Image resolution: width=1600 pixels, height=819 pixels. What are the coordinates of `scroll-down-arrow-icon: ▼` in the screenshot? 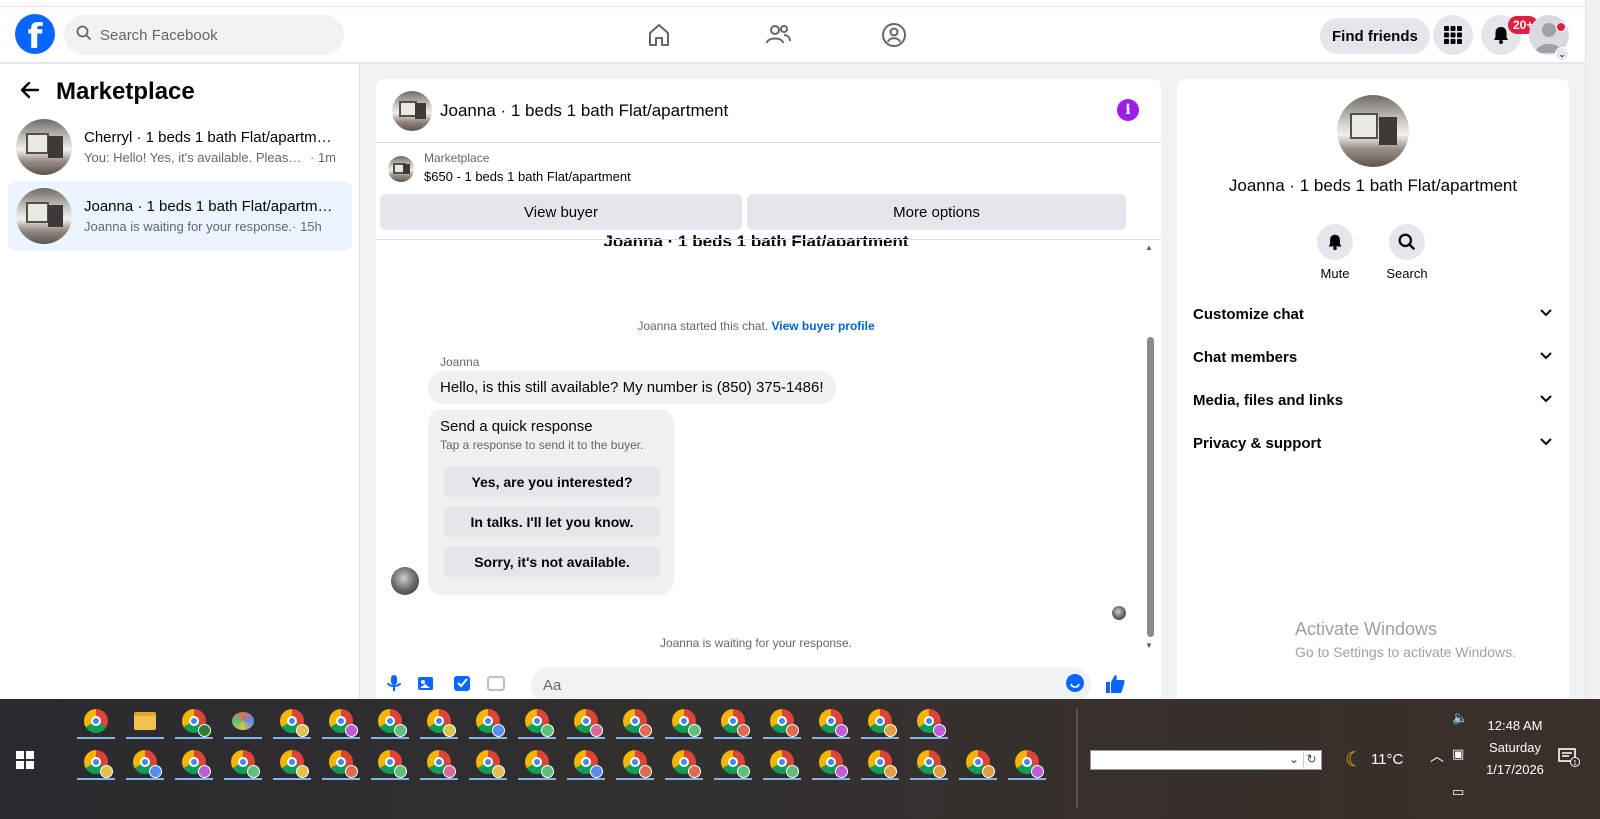 It's located at (1149, 645).